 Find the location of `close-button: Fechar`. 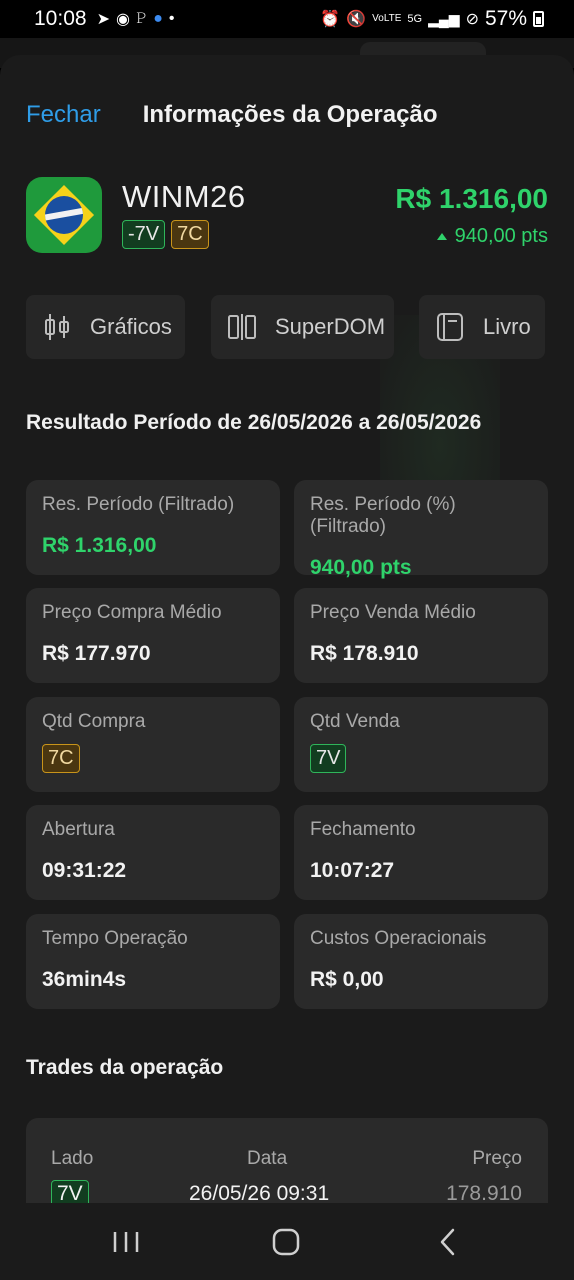

close-button: Fechar is located at coordinates (63, 115).